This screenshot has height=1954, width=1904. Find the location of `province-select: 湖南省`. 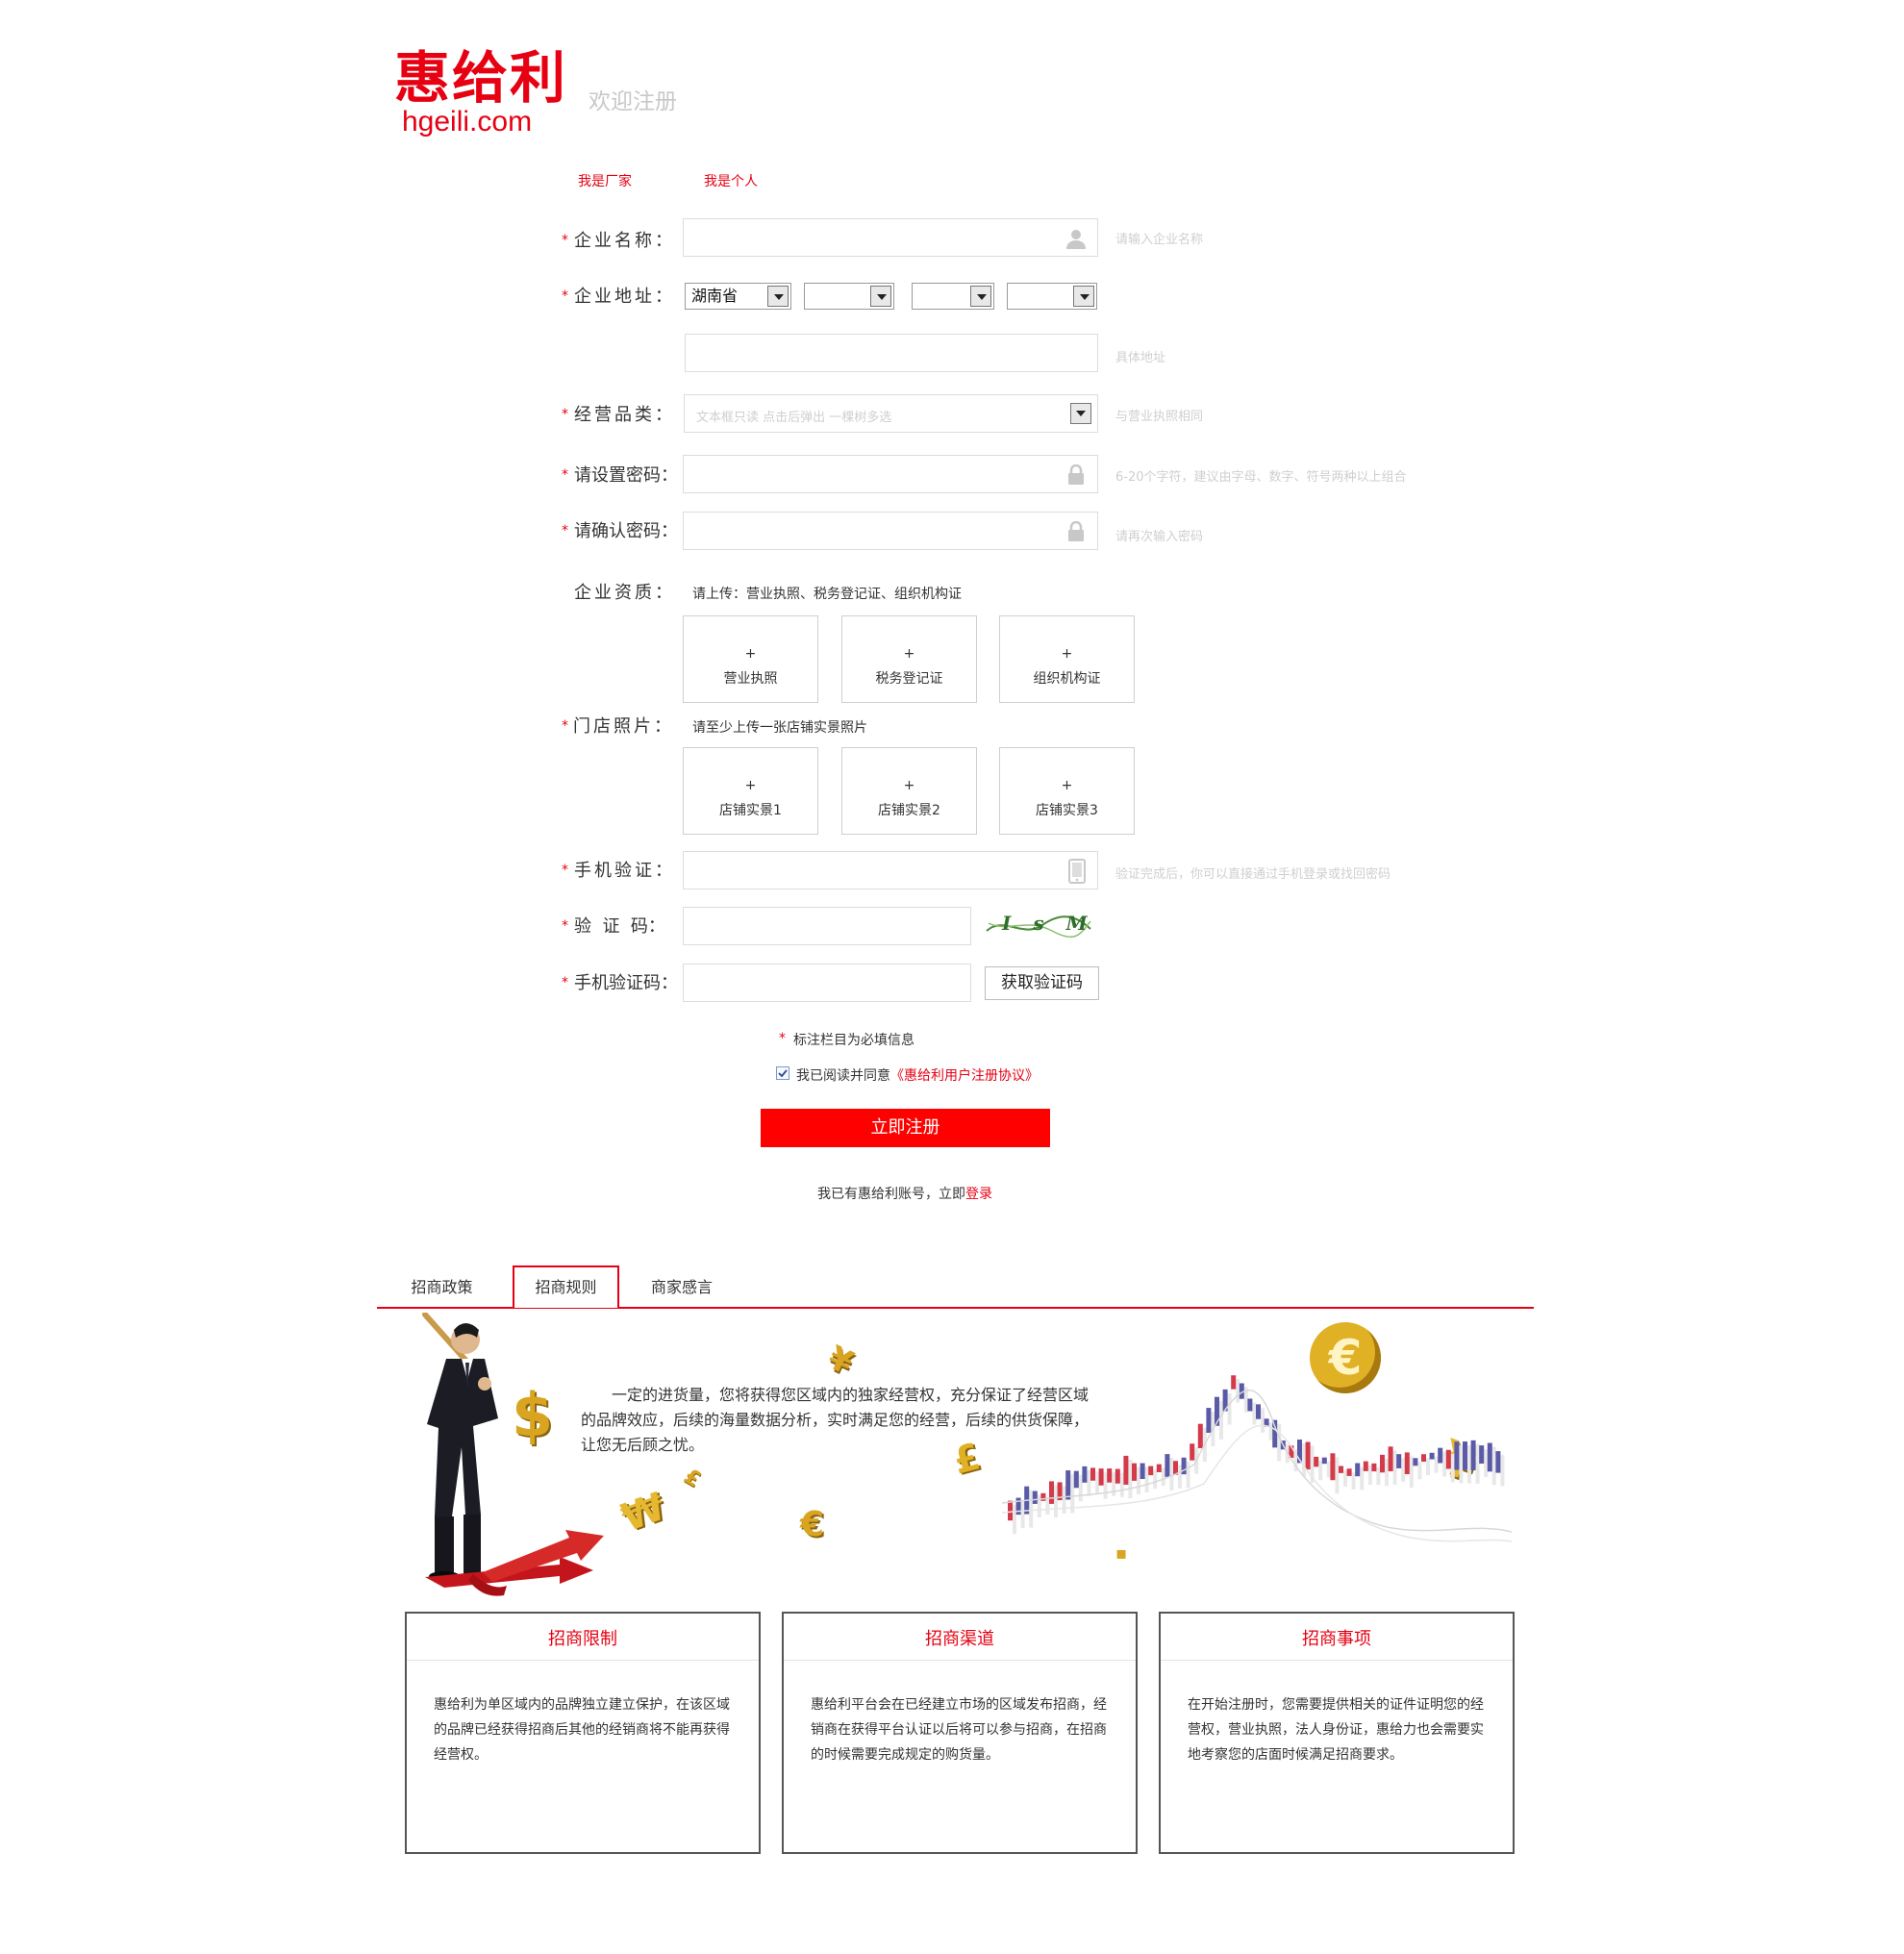

province-select: 湖南省 is located at coordinates (738, 296).